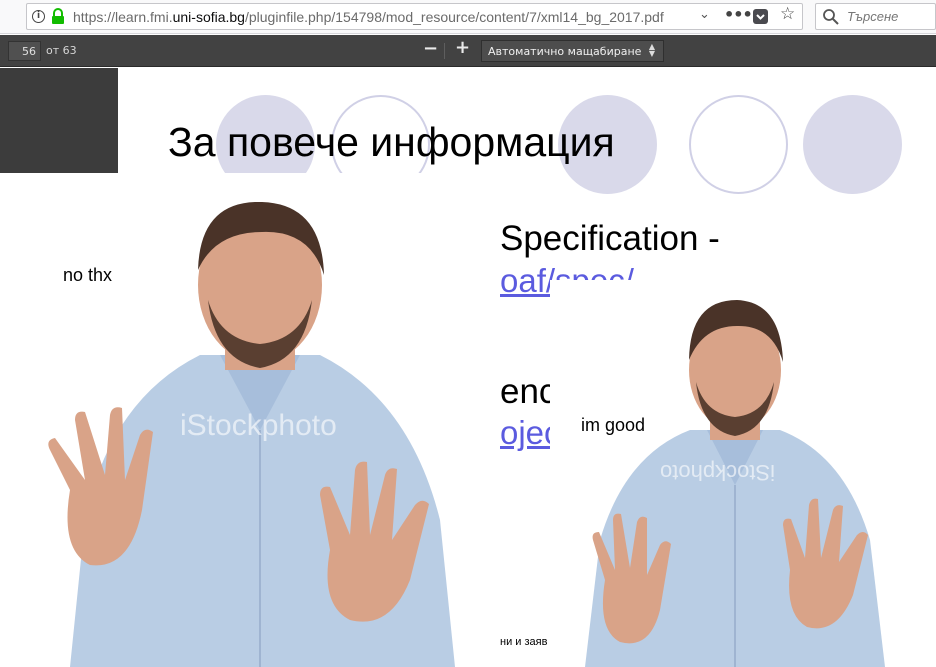 Image resolution: width=936 pixels, height=667 pixels. Describe the element at coordinates (38, 16) in the screenshot. I see `info-icon: i` at that location.